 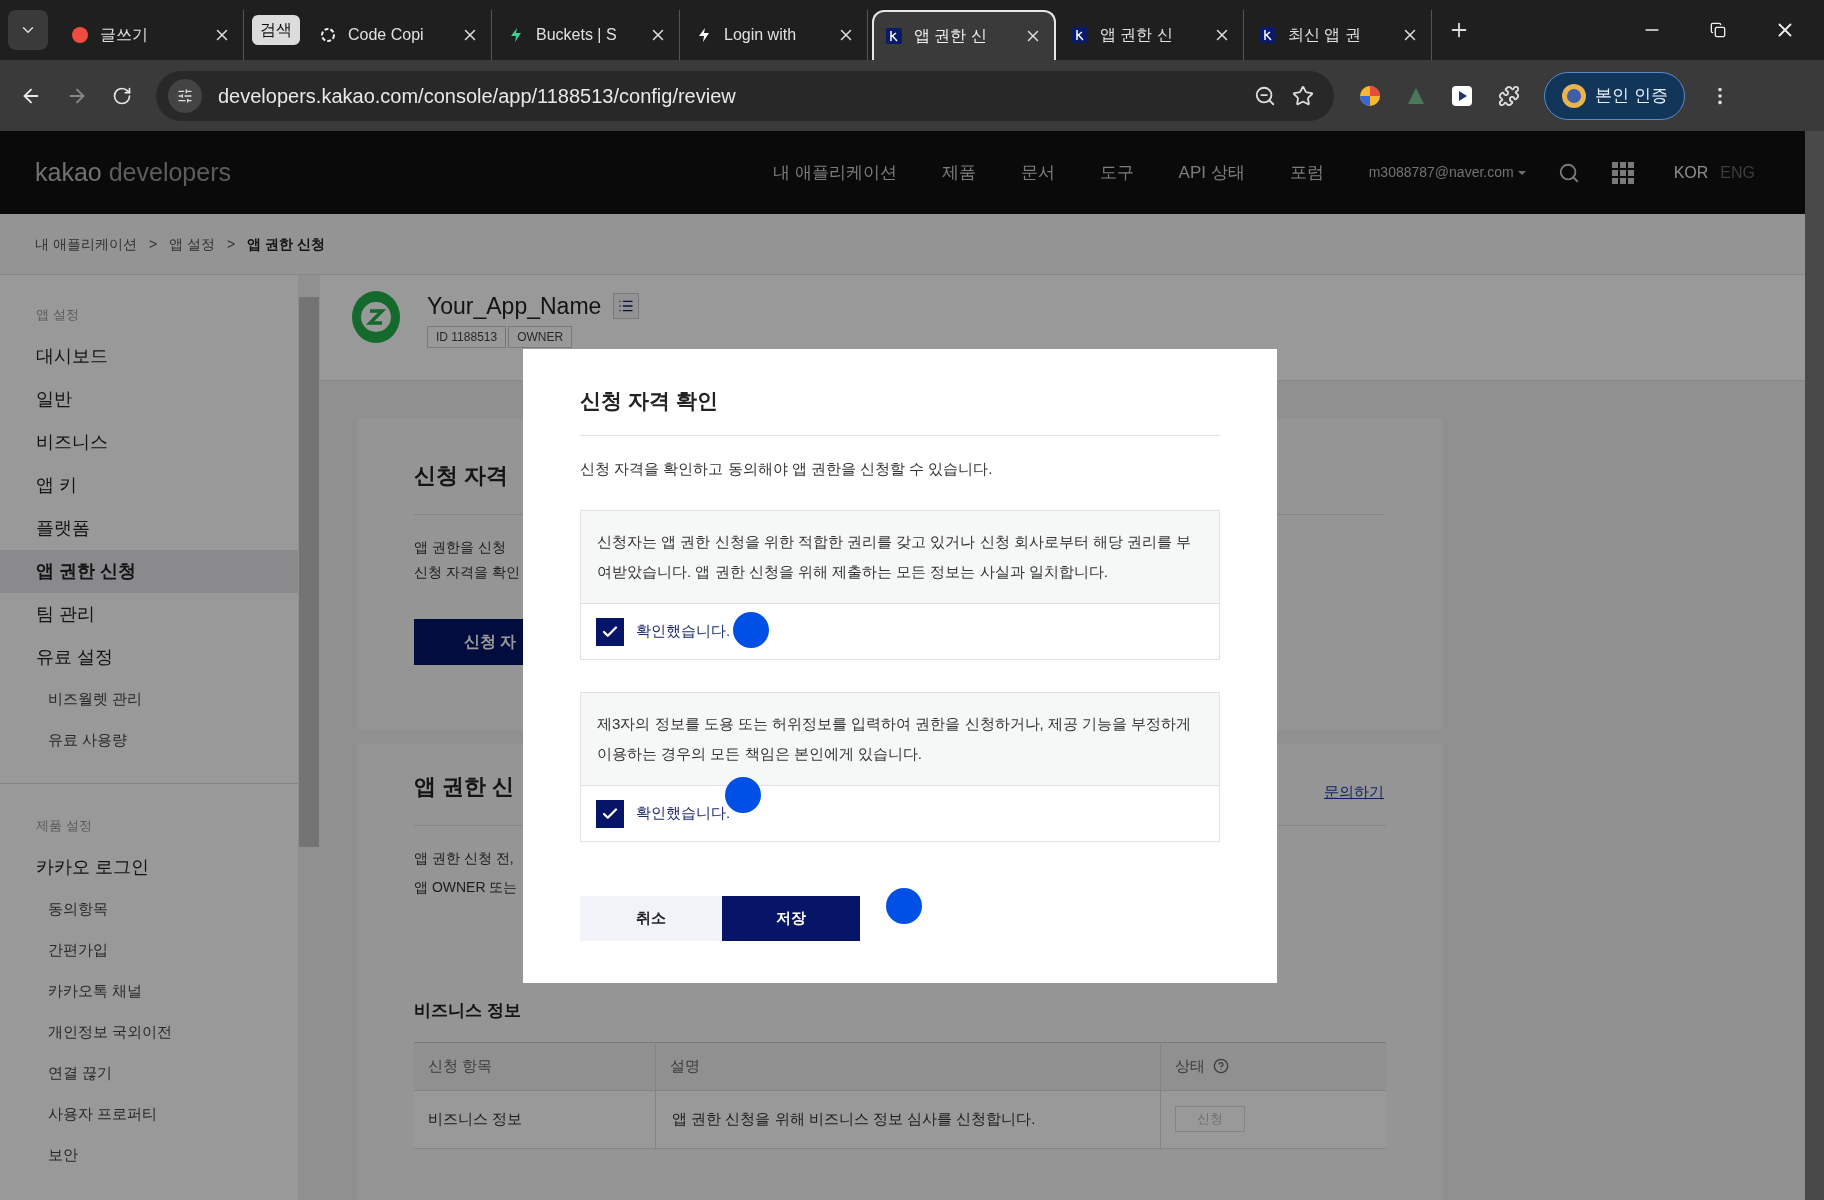 What do you see at coordinates (1614, 95) in the screenshot?
I see `profile-button: 본인 인증` at bounding box center [1614, 95].